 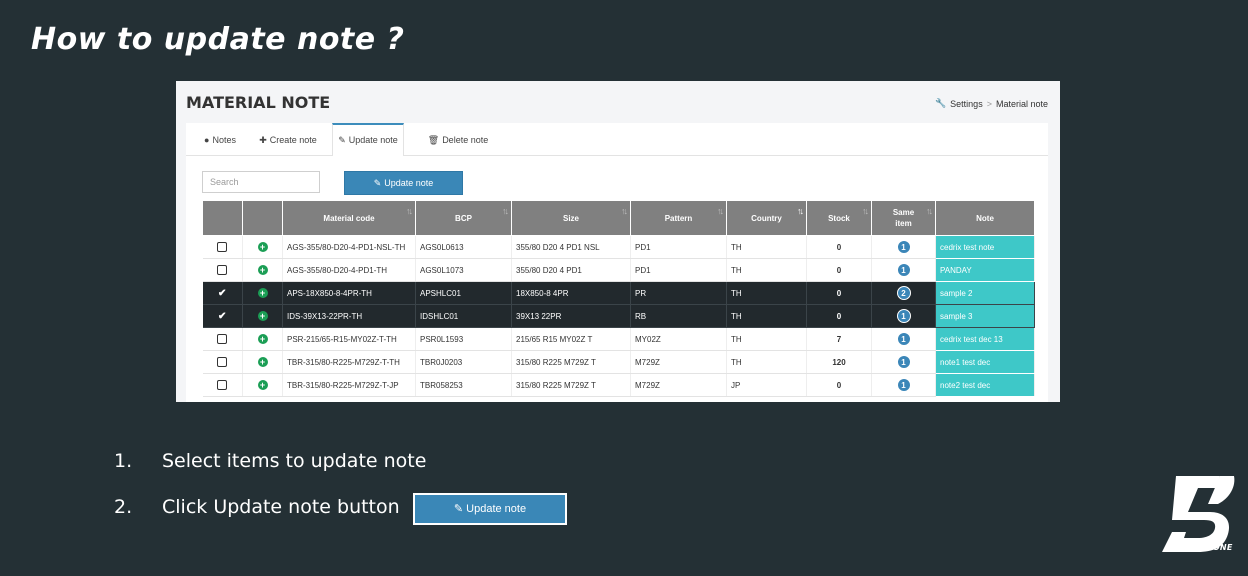 What do you see at coordinates (261, 182) in the screenshot?
I see `search-input` at bounding box center [261, 182].